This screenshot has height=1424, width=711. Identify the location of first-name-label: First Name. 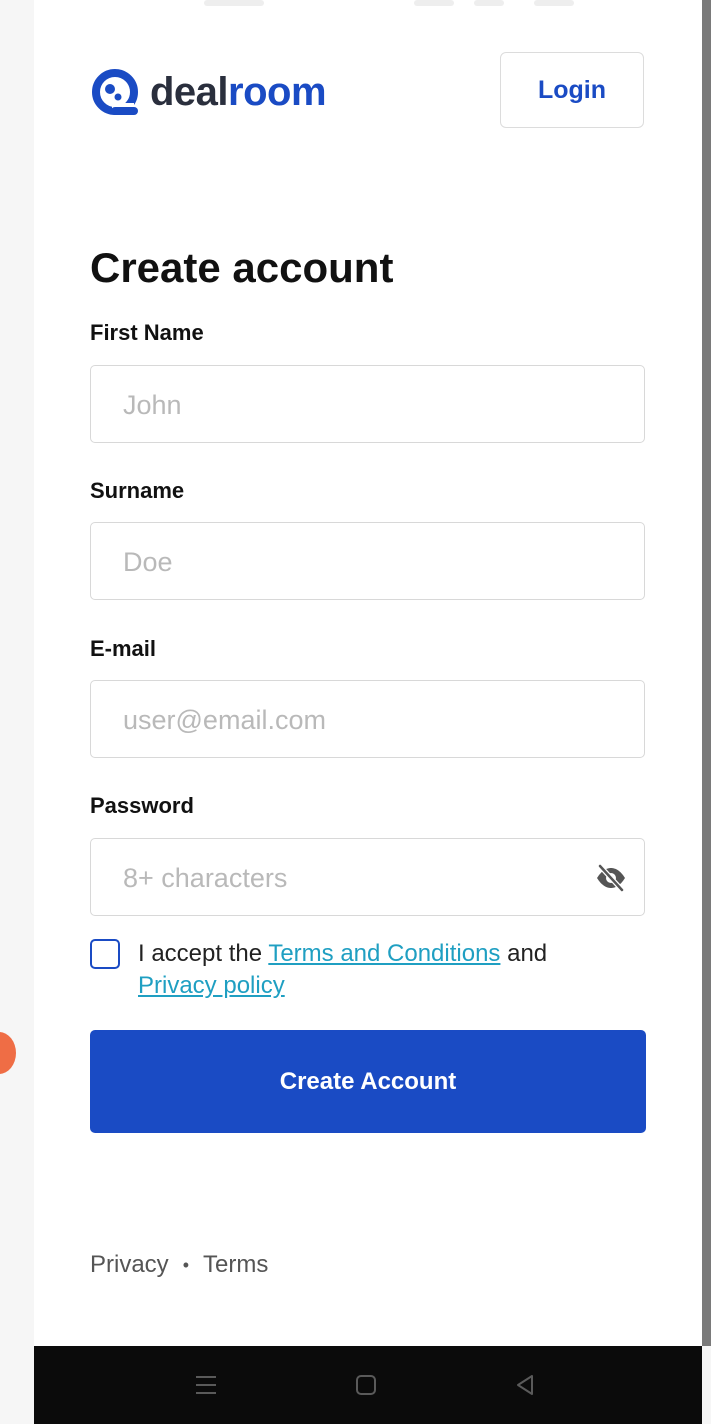
(147, 332).